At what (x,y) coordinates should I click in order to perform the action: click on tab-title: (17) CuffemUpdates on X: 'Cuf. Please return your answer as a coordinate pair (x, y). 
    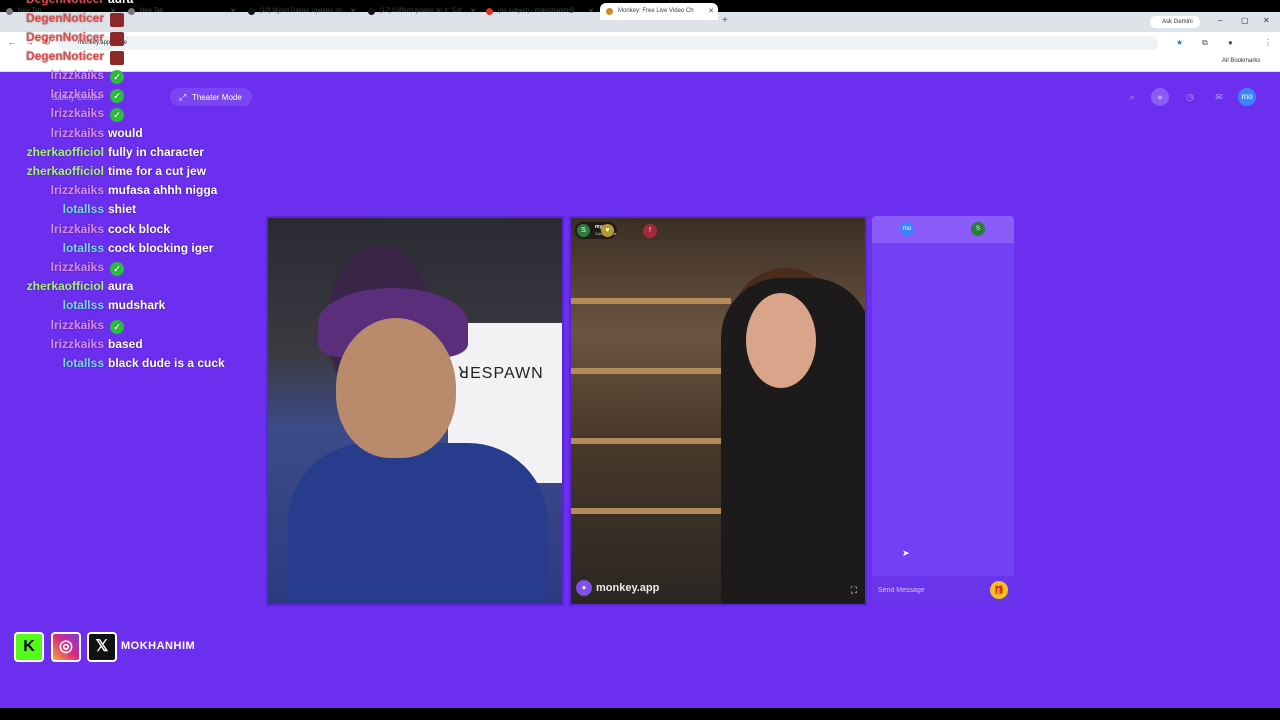
    Looking at the image, I should click on (421, 11).